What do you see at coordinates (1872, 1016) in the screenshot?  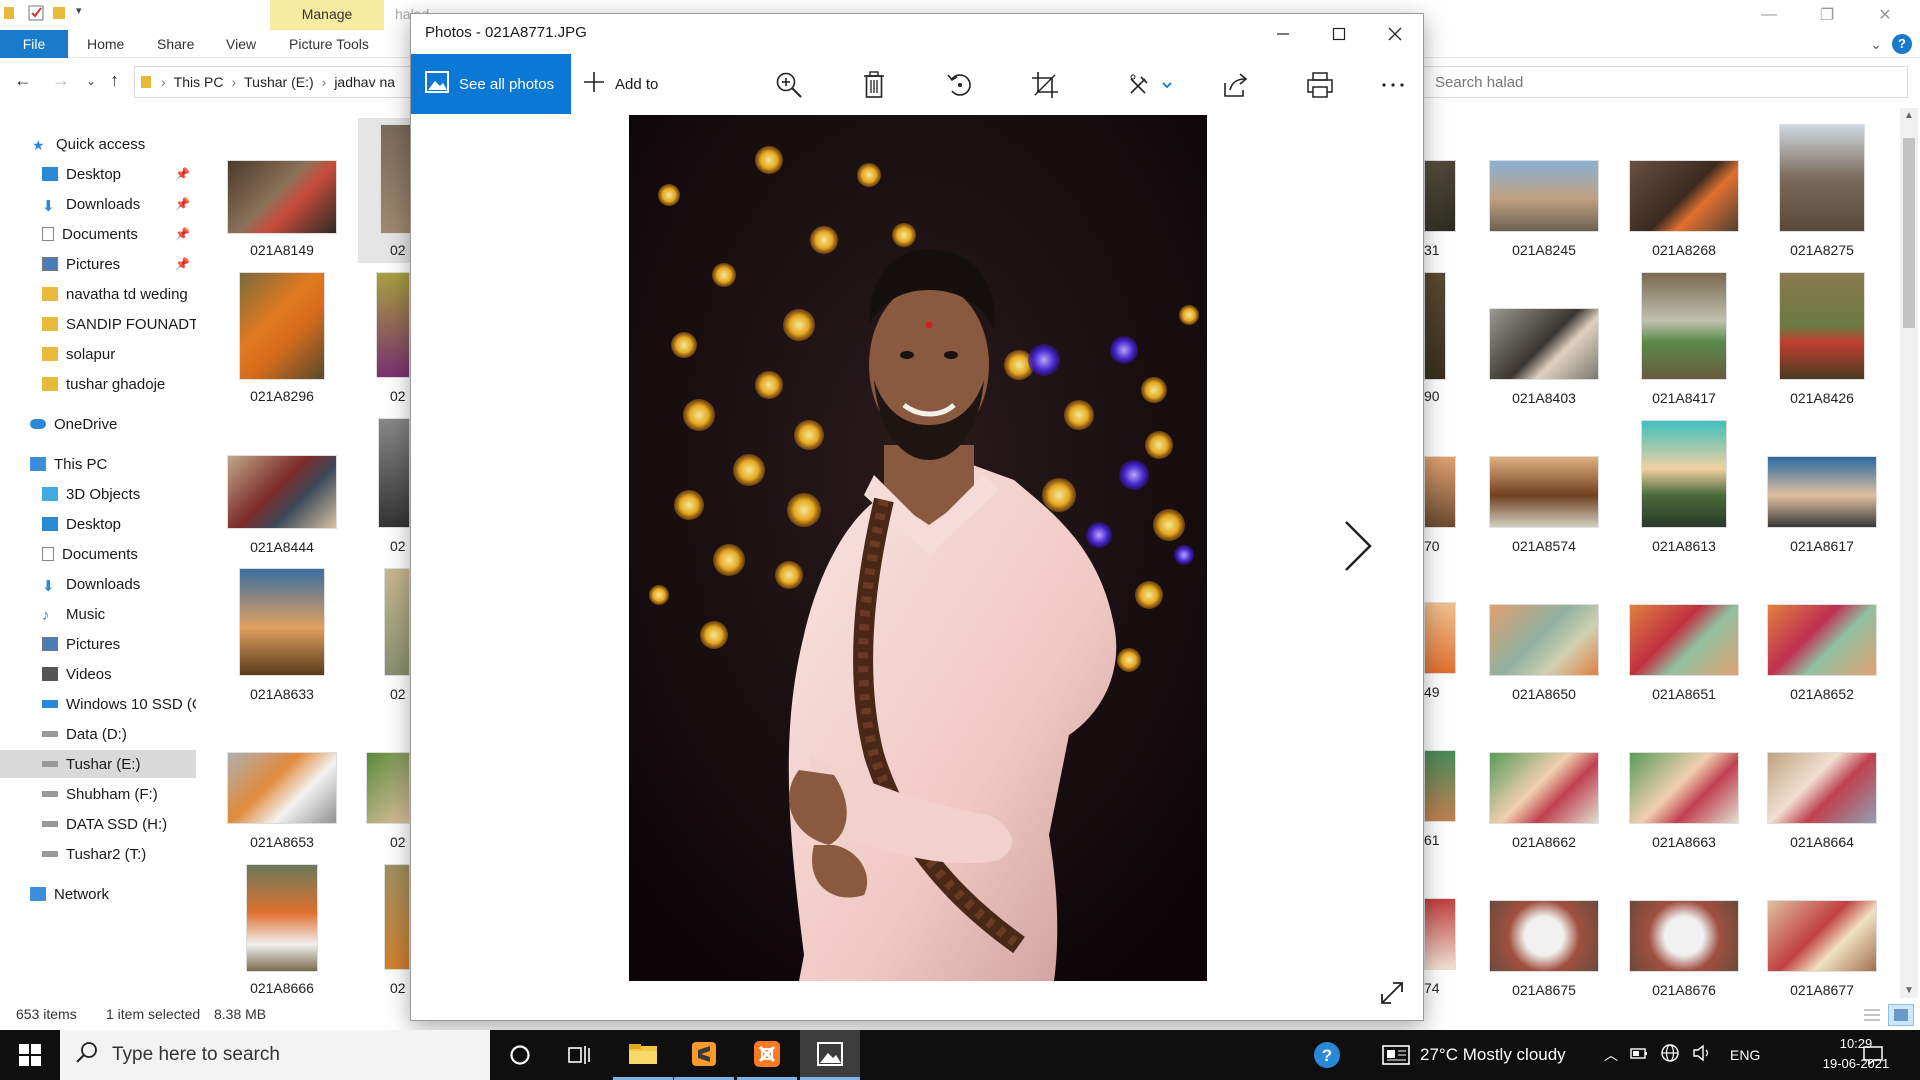 I see `details-view-icon` at bounding box center [1872, 1016].